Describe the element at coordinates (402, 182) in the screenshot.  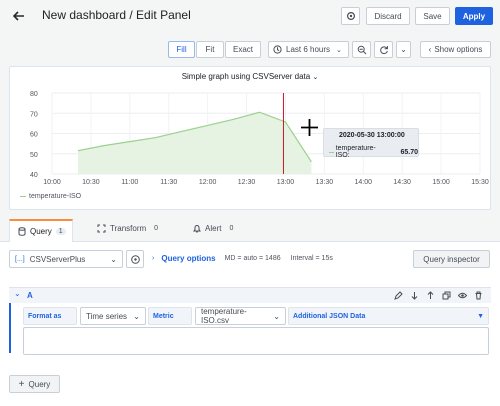
I see `x-tick-label: 14:30` at that location.